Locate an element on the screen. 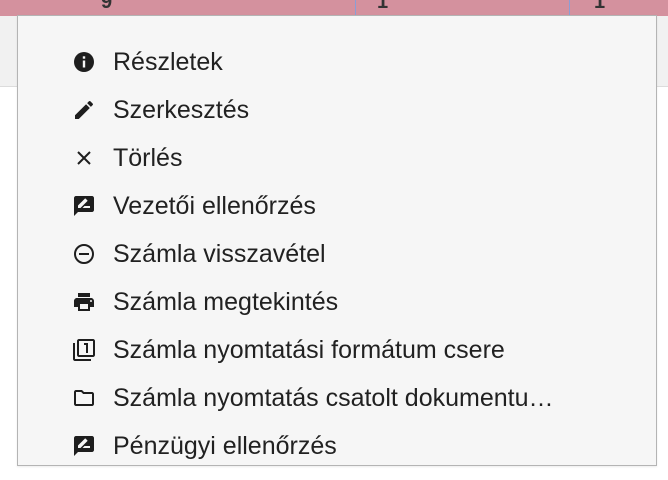 This screenshot has height=480, width=668. menu-item-invoice-view: Számla megtekintés is located at coordinates (337, 302).